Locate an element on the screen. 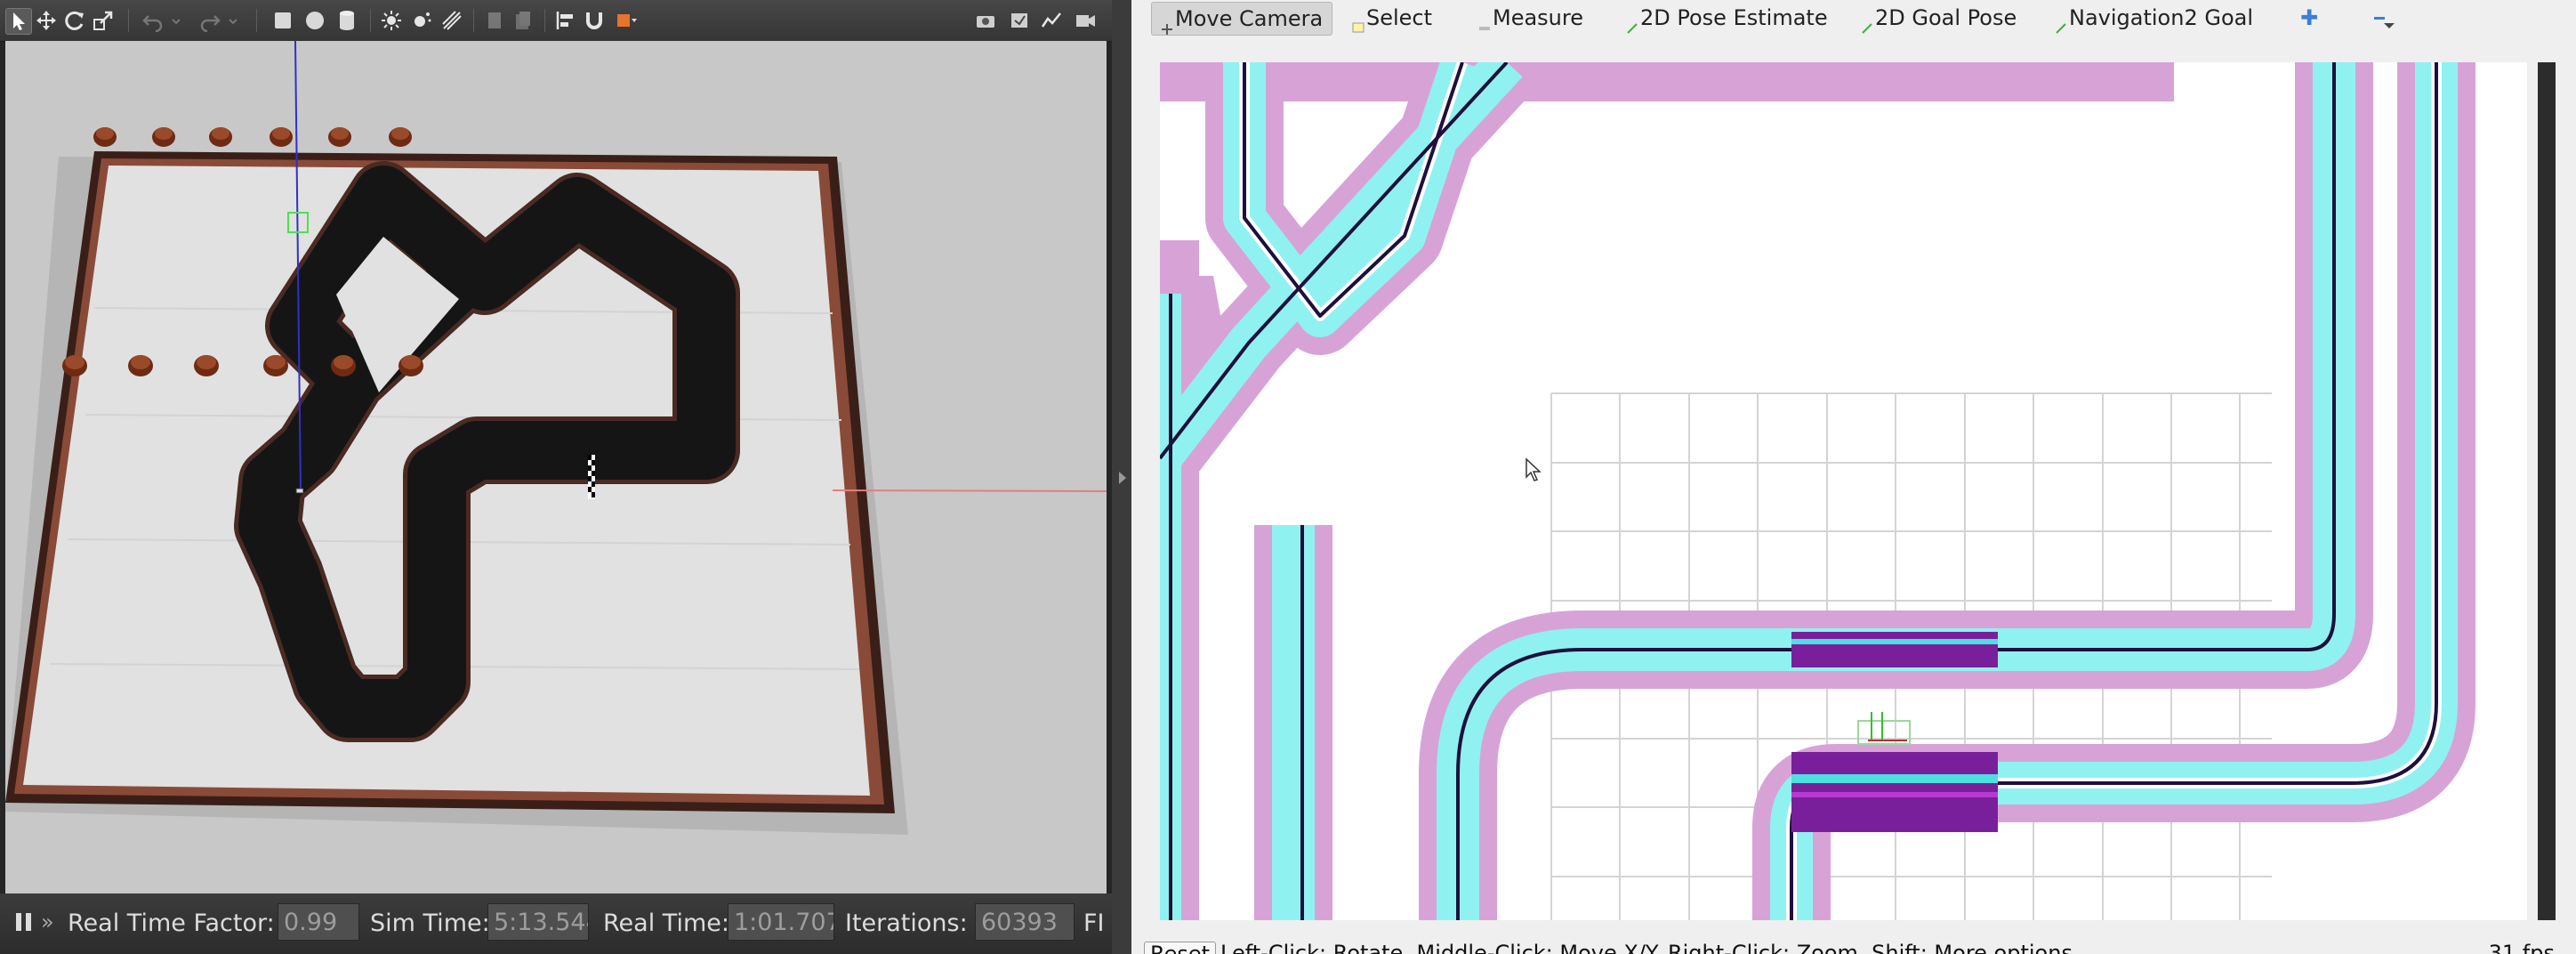 This screenshot has width=2576, height=954. iterations-value: 60393 is located at coordinates (1025, 922).